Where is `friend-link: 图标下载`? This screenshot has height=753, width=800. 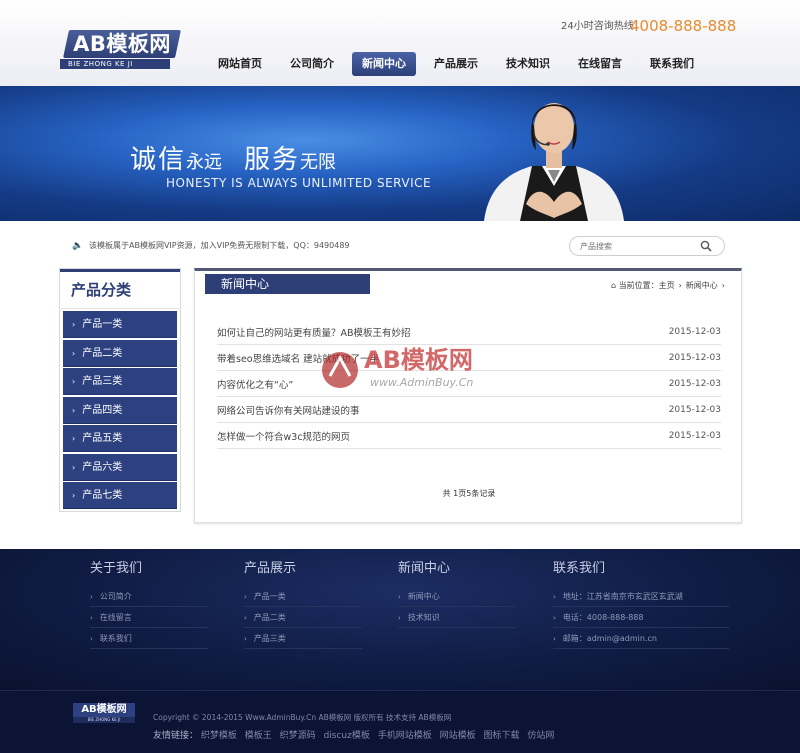
friend-link: 图标下载 is located at coordinates (502, 736).